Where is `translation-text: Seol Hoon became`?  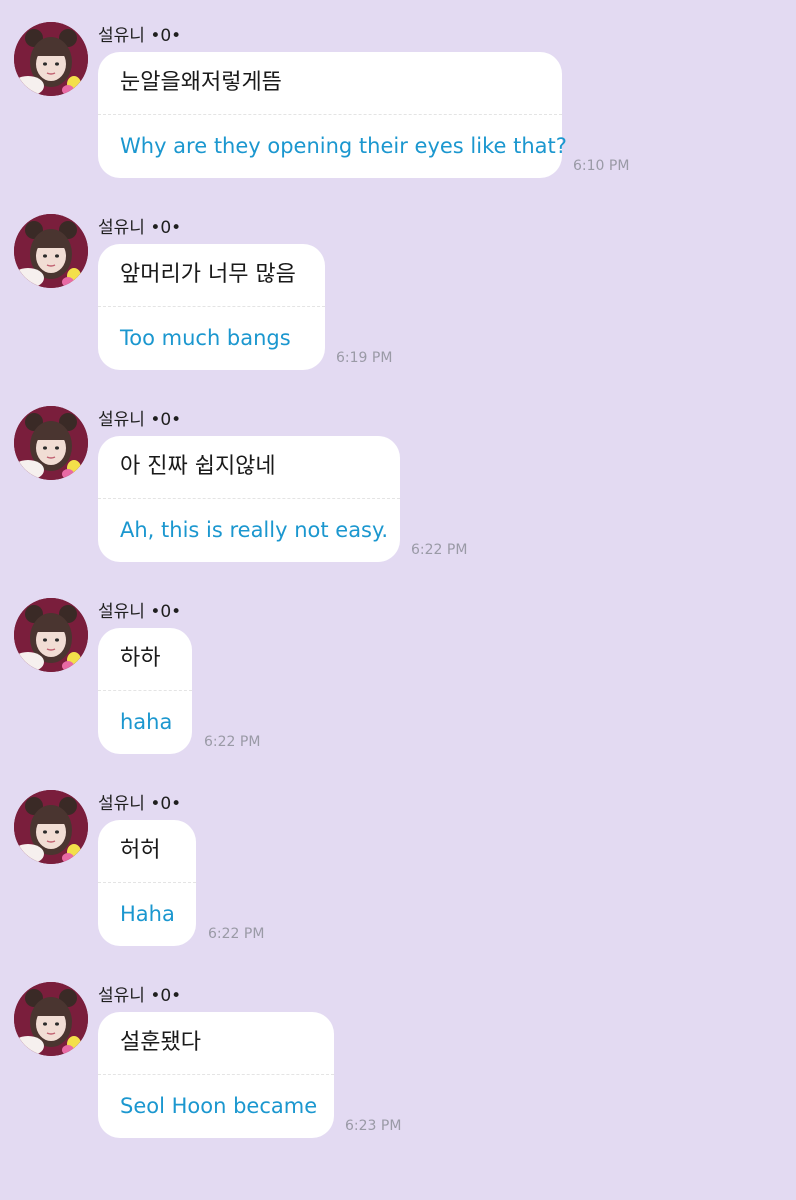 translation-text: Seol Hoon became is located at coordinates (219, 1106).